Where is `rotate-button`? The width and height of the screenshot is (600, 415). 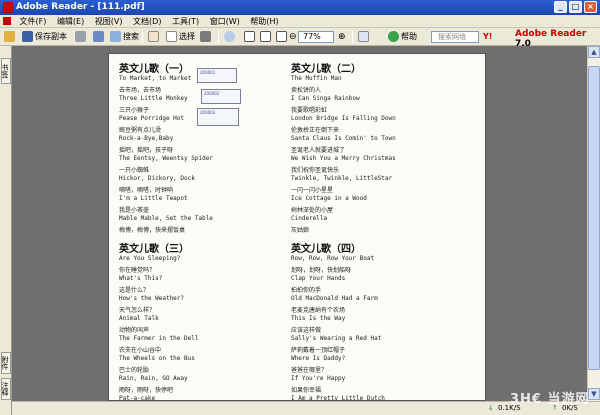 rotate-button is located at coordinates (364, 37).